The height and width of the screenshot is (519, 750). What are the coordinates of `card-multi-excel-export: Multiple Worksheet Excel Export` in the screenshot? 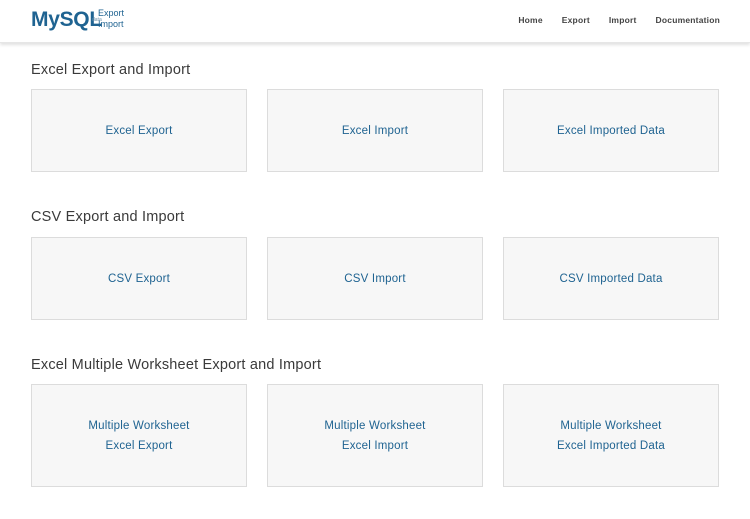 It's located at (139, 435).